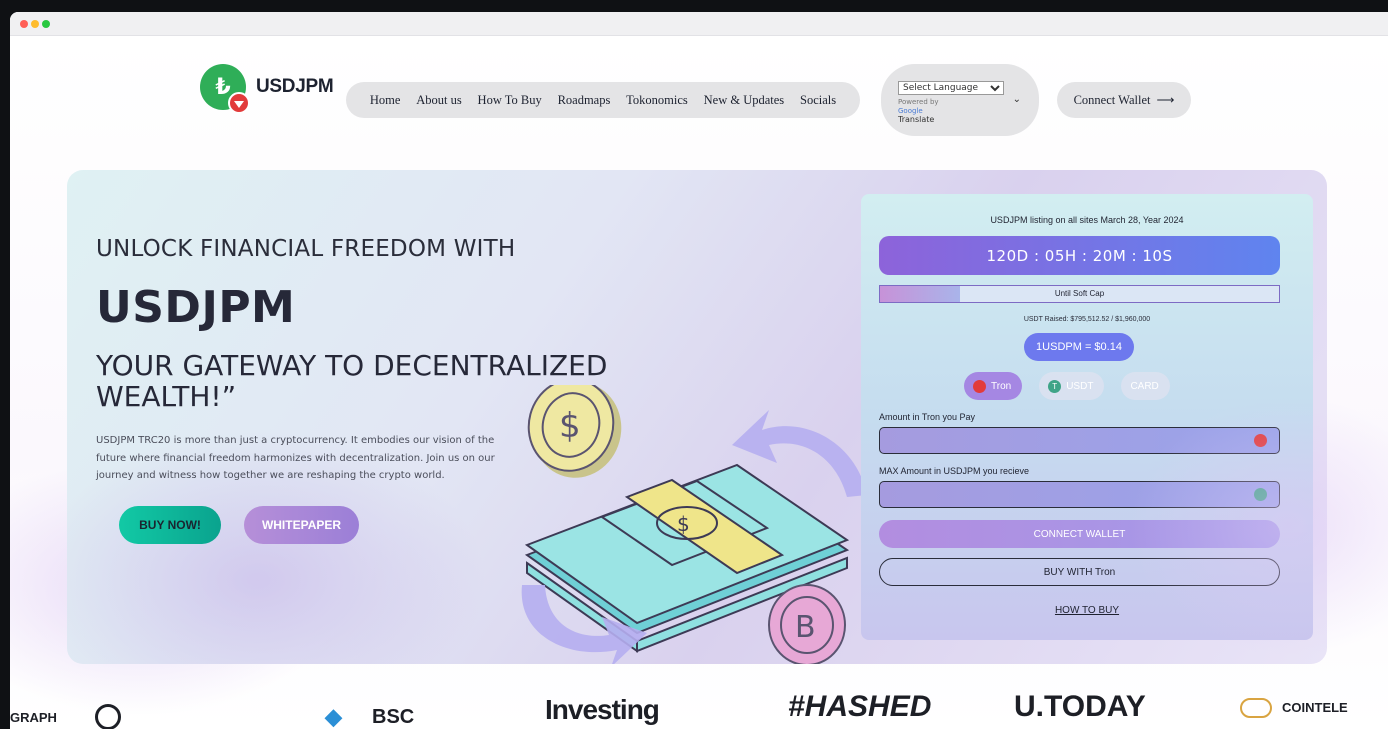  What do you see at coordinates (927, 417) in the screenshot?
I see `pay-amount-label: Amount in Tron you Pay` at bounding box center [927, 417].